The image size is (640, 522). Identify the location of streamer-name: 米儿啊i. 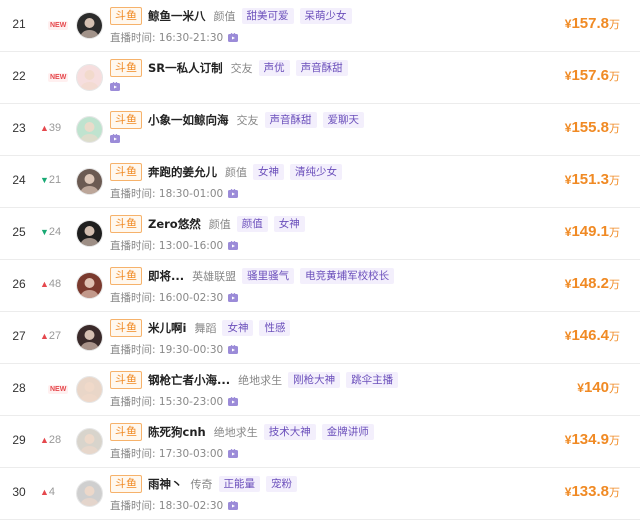
(167, 328).